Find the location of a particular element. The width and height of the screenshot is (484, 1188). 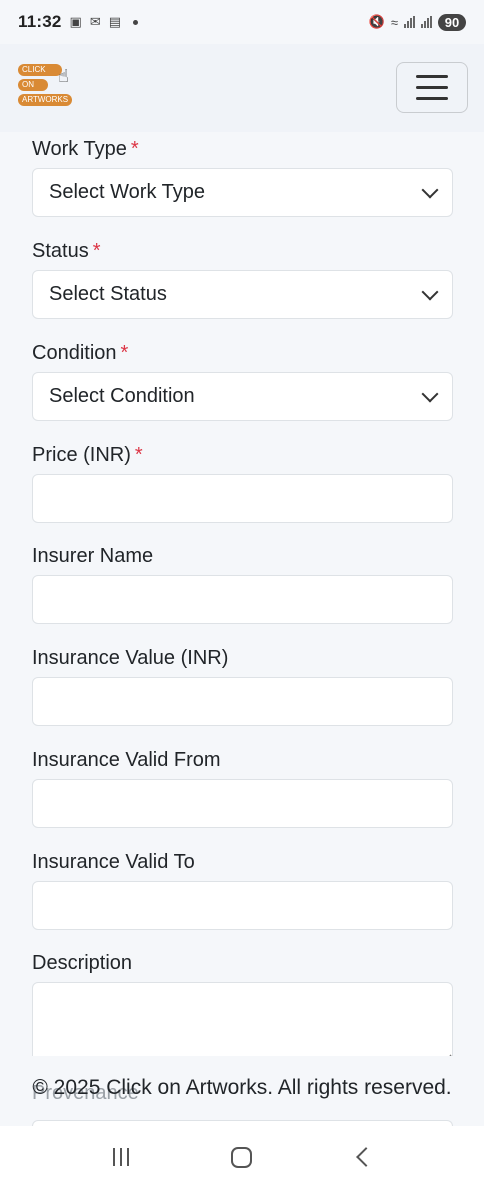

back-icon is located at coordinates (366, 1157).